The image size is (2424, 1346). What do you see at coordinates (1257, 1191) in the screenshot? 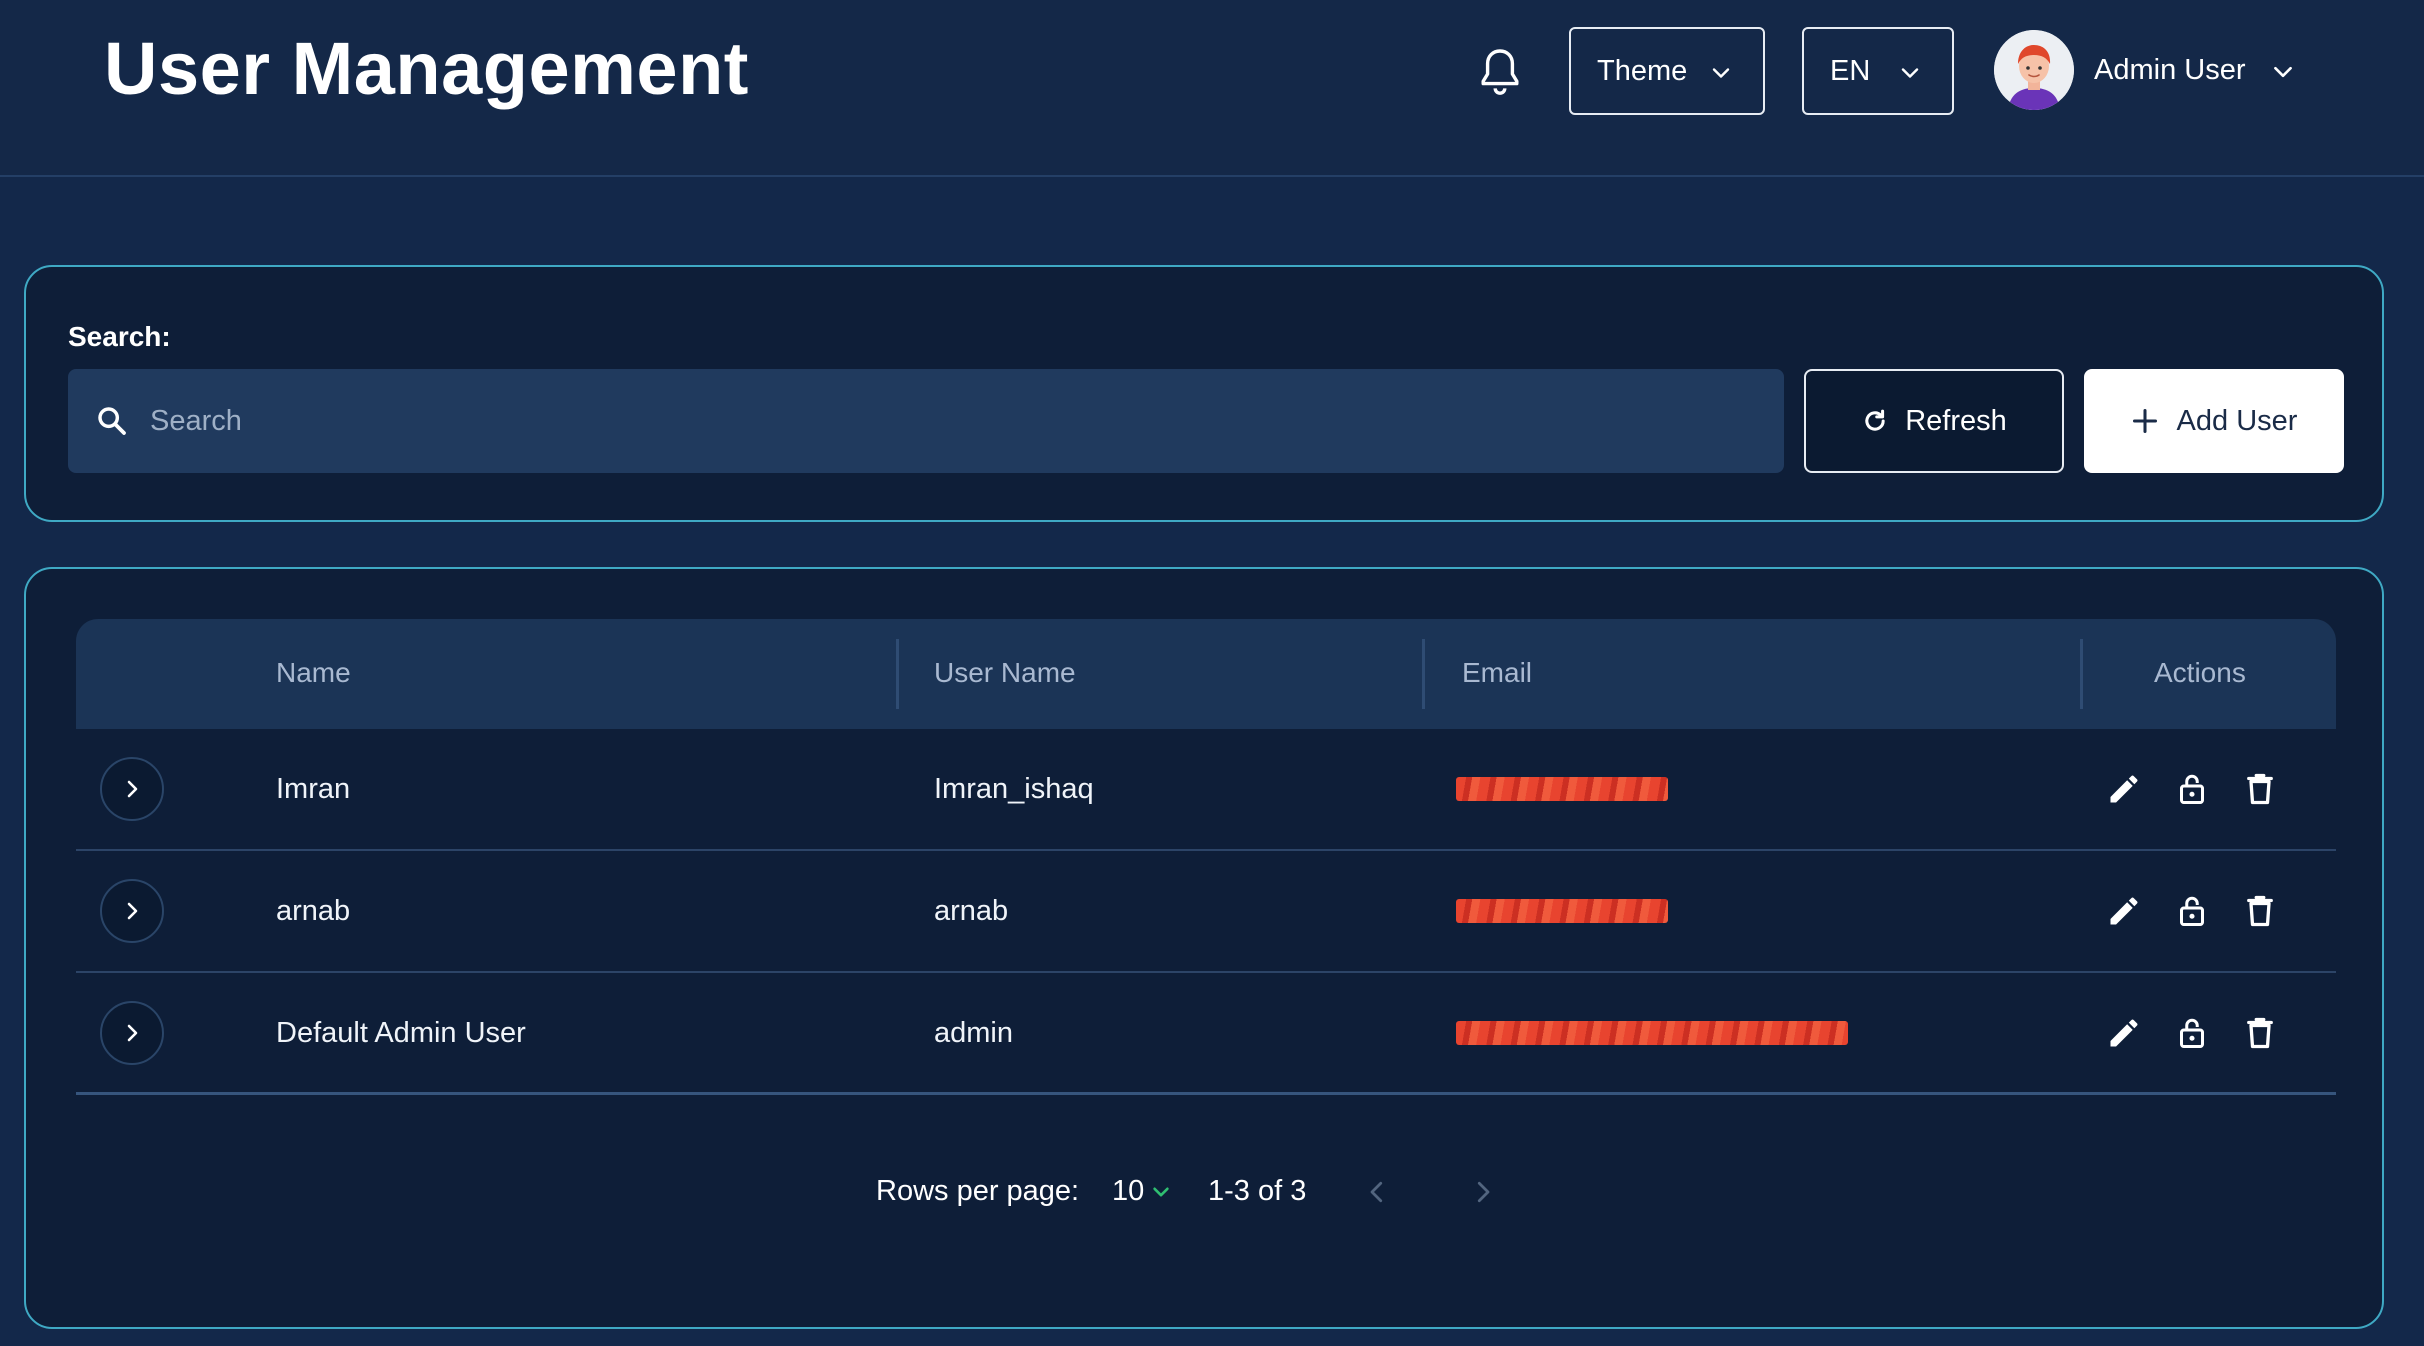
I see `pagination-range: 1-3 of 3` at bounding box center [1257, 1191].